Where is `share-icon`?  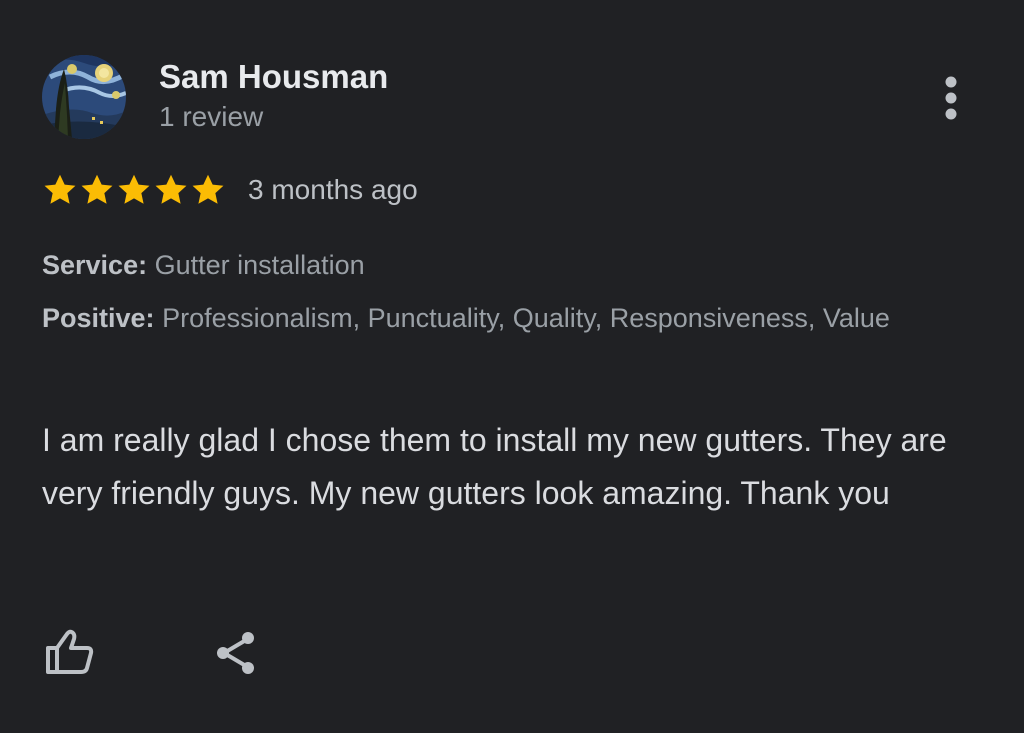
share-icon is located at coordinates (235, 653).